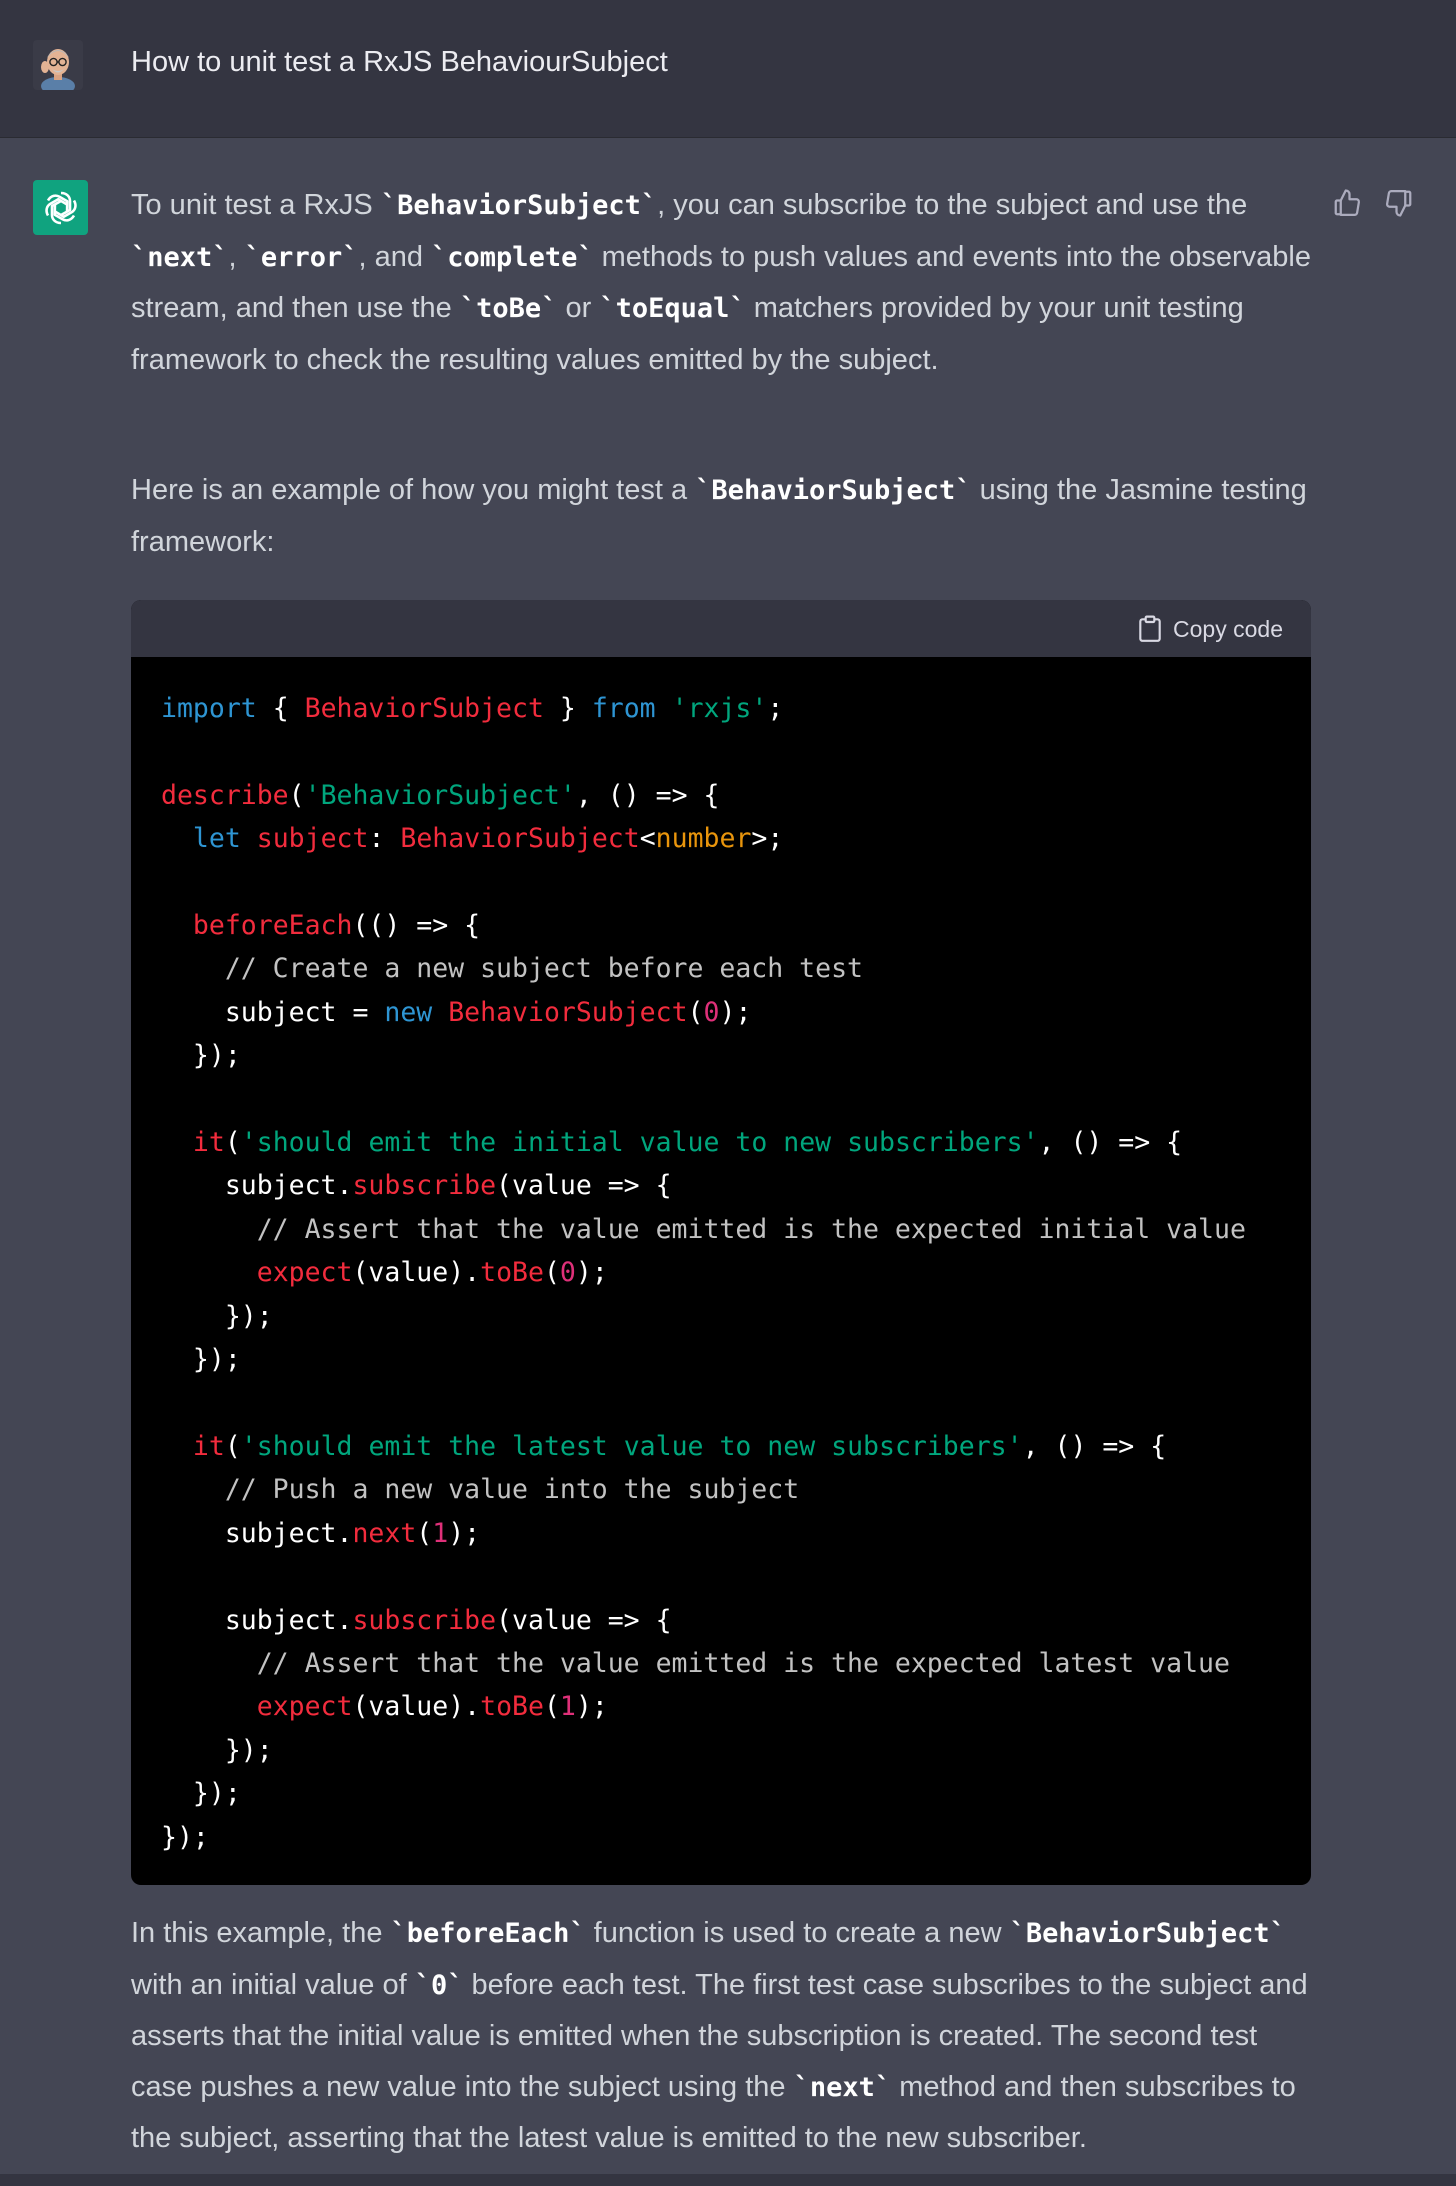 The height and width of the screenshot is (2186, 1456). What do you see at coordinates (399, 62) in the screenshot?
I see `user-message-text: How to unit test a RxJS BehaviourSubject` at bounding box center [399, 62].